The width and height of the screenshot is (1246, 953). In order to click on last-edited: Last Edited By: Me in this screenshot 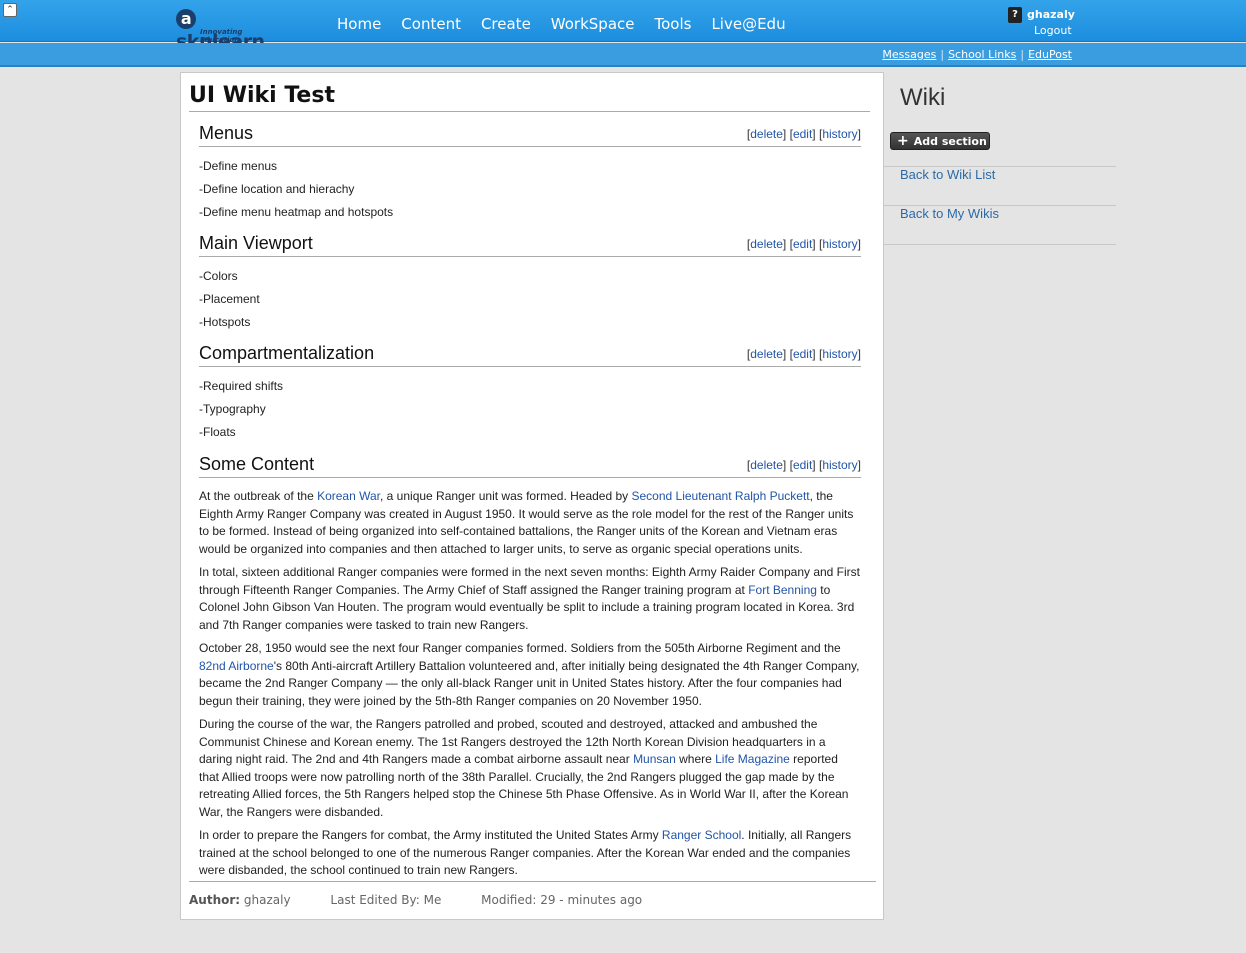, I will do `click(386, 900)`.